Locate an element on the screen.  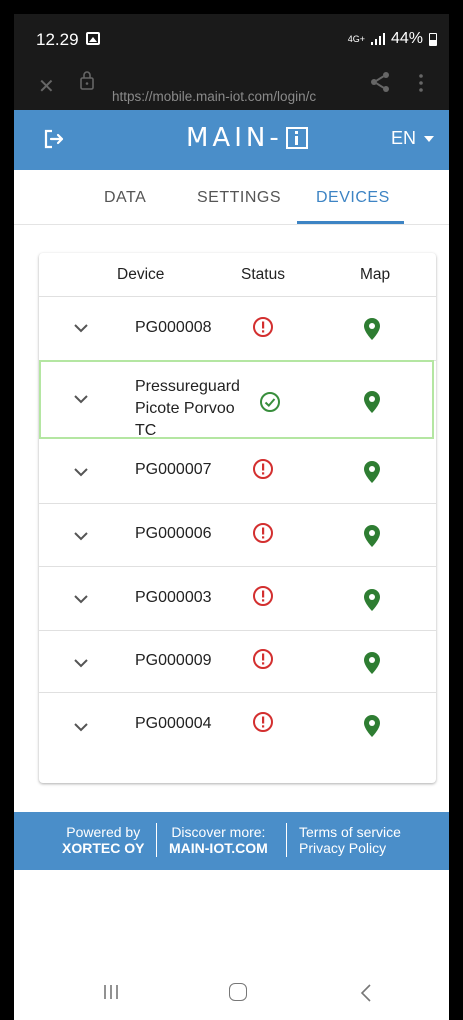
device-name: PG000003 is located at coordinates (173, 597).